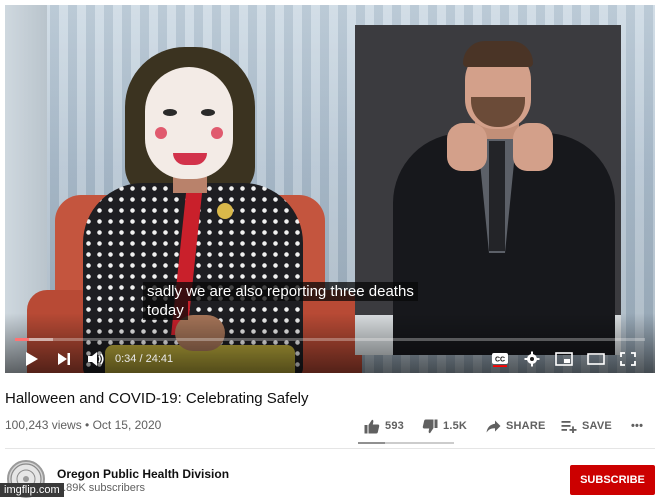  I want to click on fullscreen-button, so click(628, 359).